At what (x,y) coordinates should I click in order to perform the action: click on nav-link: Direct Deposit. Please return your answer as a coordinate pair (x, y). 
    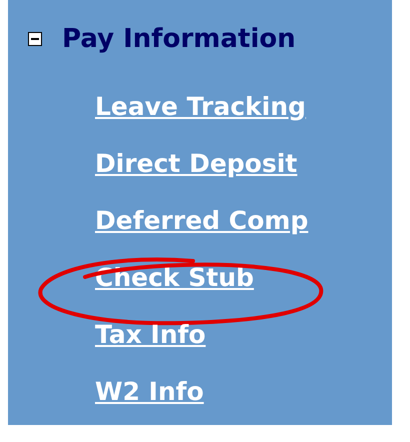
    Looking at the image, I should click on (196, 163).